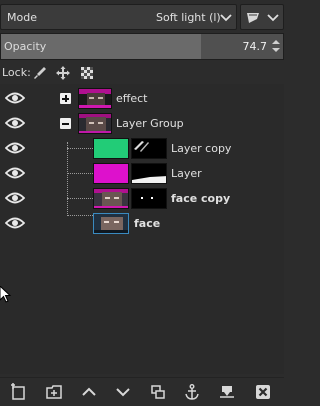 The image size is (320, 406). What do you see at coordinates (201, 148) in the screenshot?
I see `layer-name: Layer copy` at bounding box center [201, 148].